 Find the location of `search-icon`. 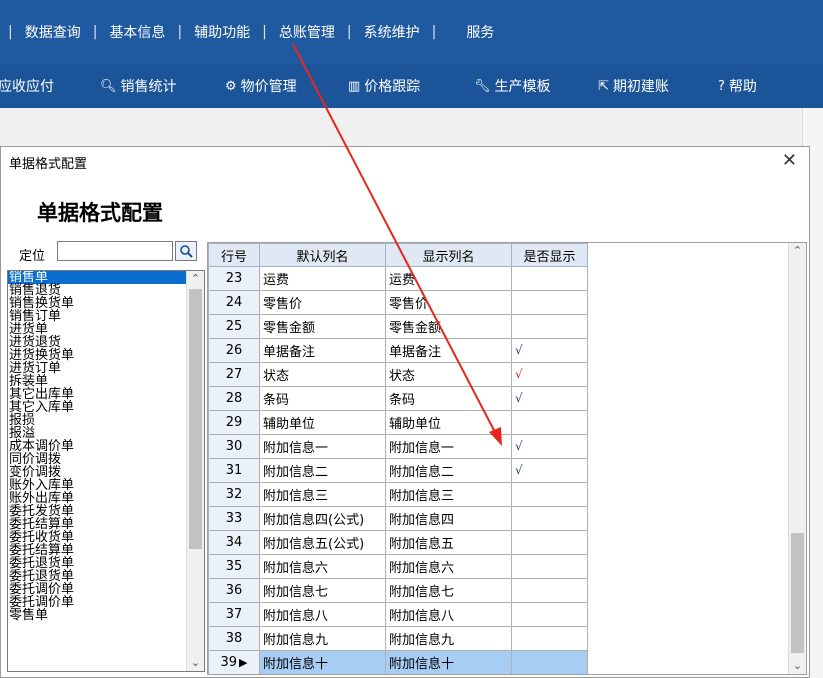

search-icon is located at coordinates (186, 251).